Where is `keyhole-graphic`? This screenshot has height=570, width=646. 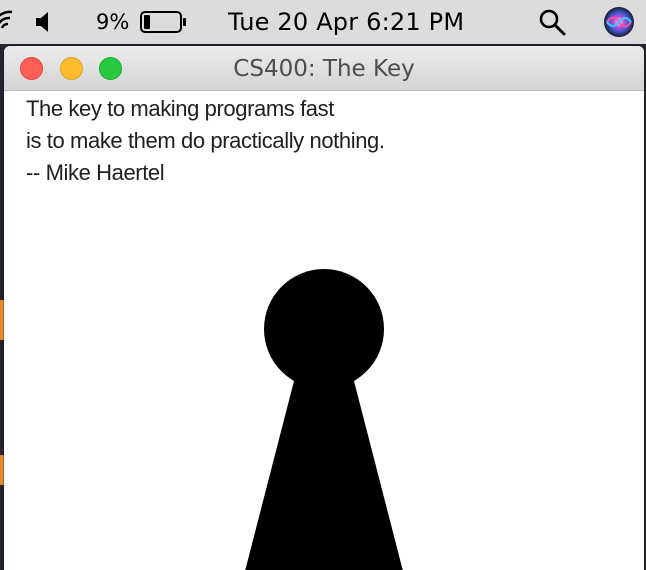
keyhole-graphic is located at coordinates (324, 419).